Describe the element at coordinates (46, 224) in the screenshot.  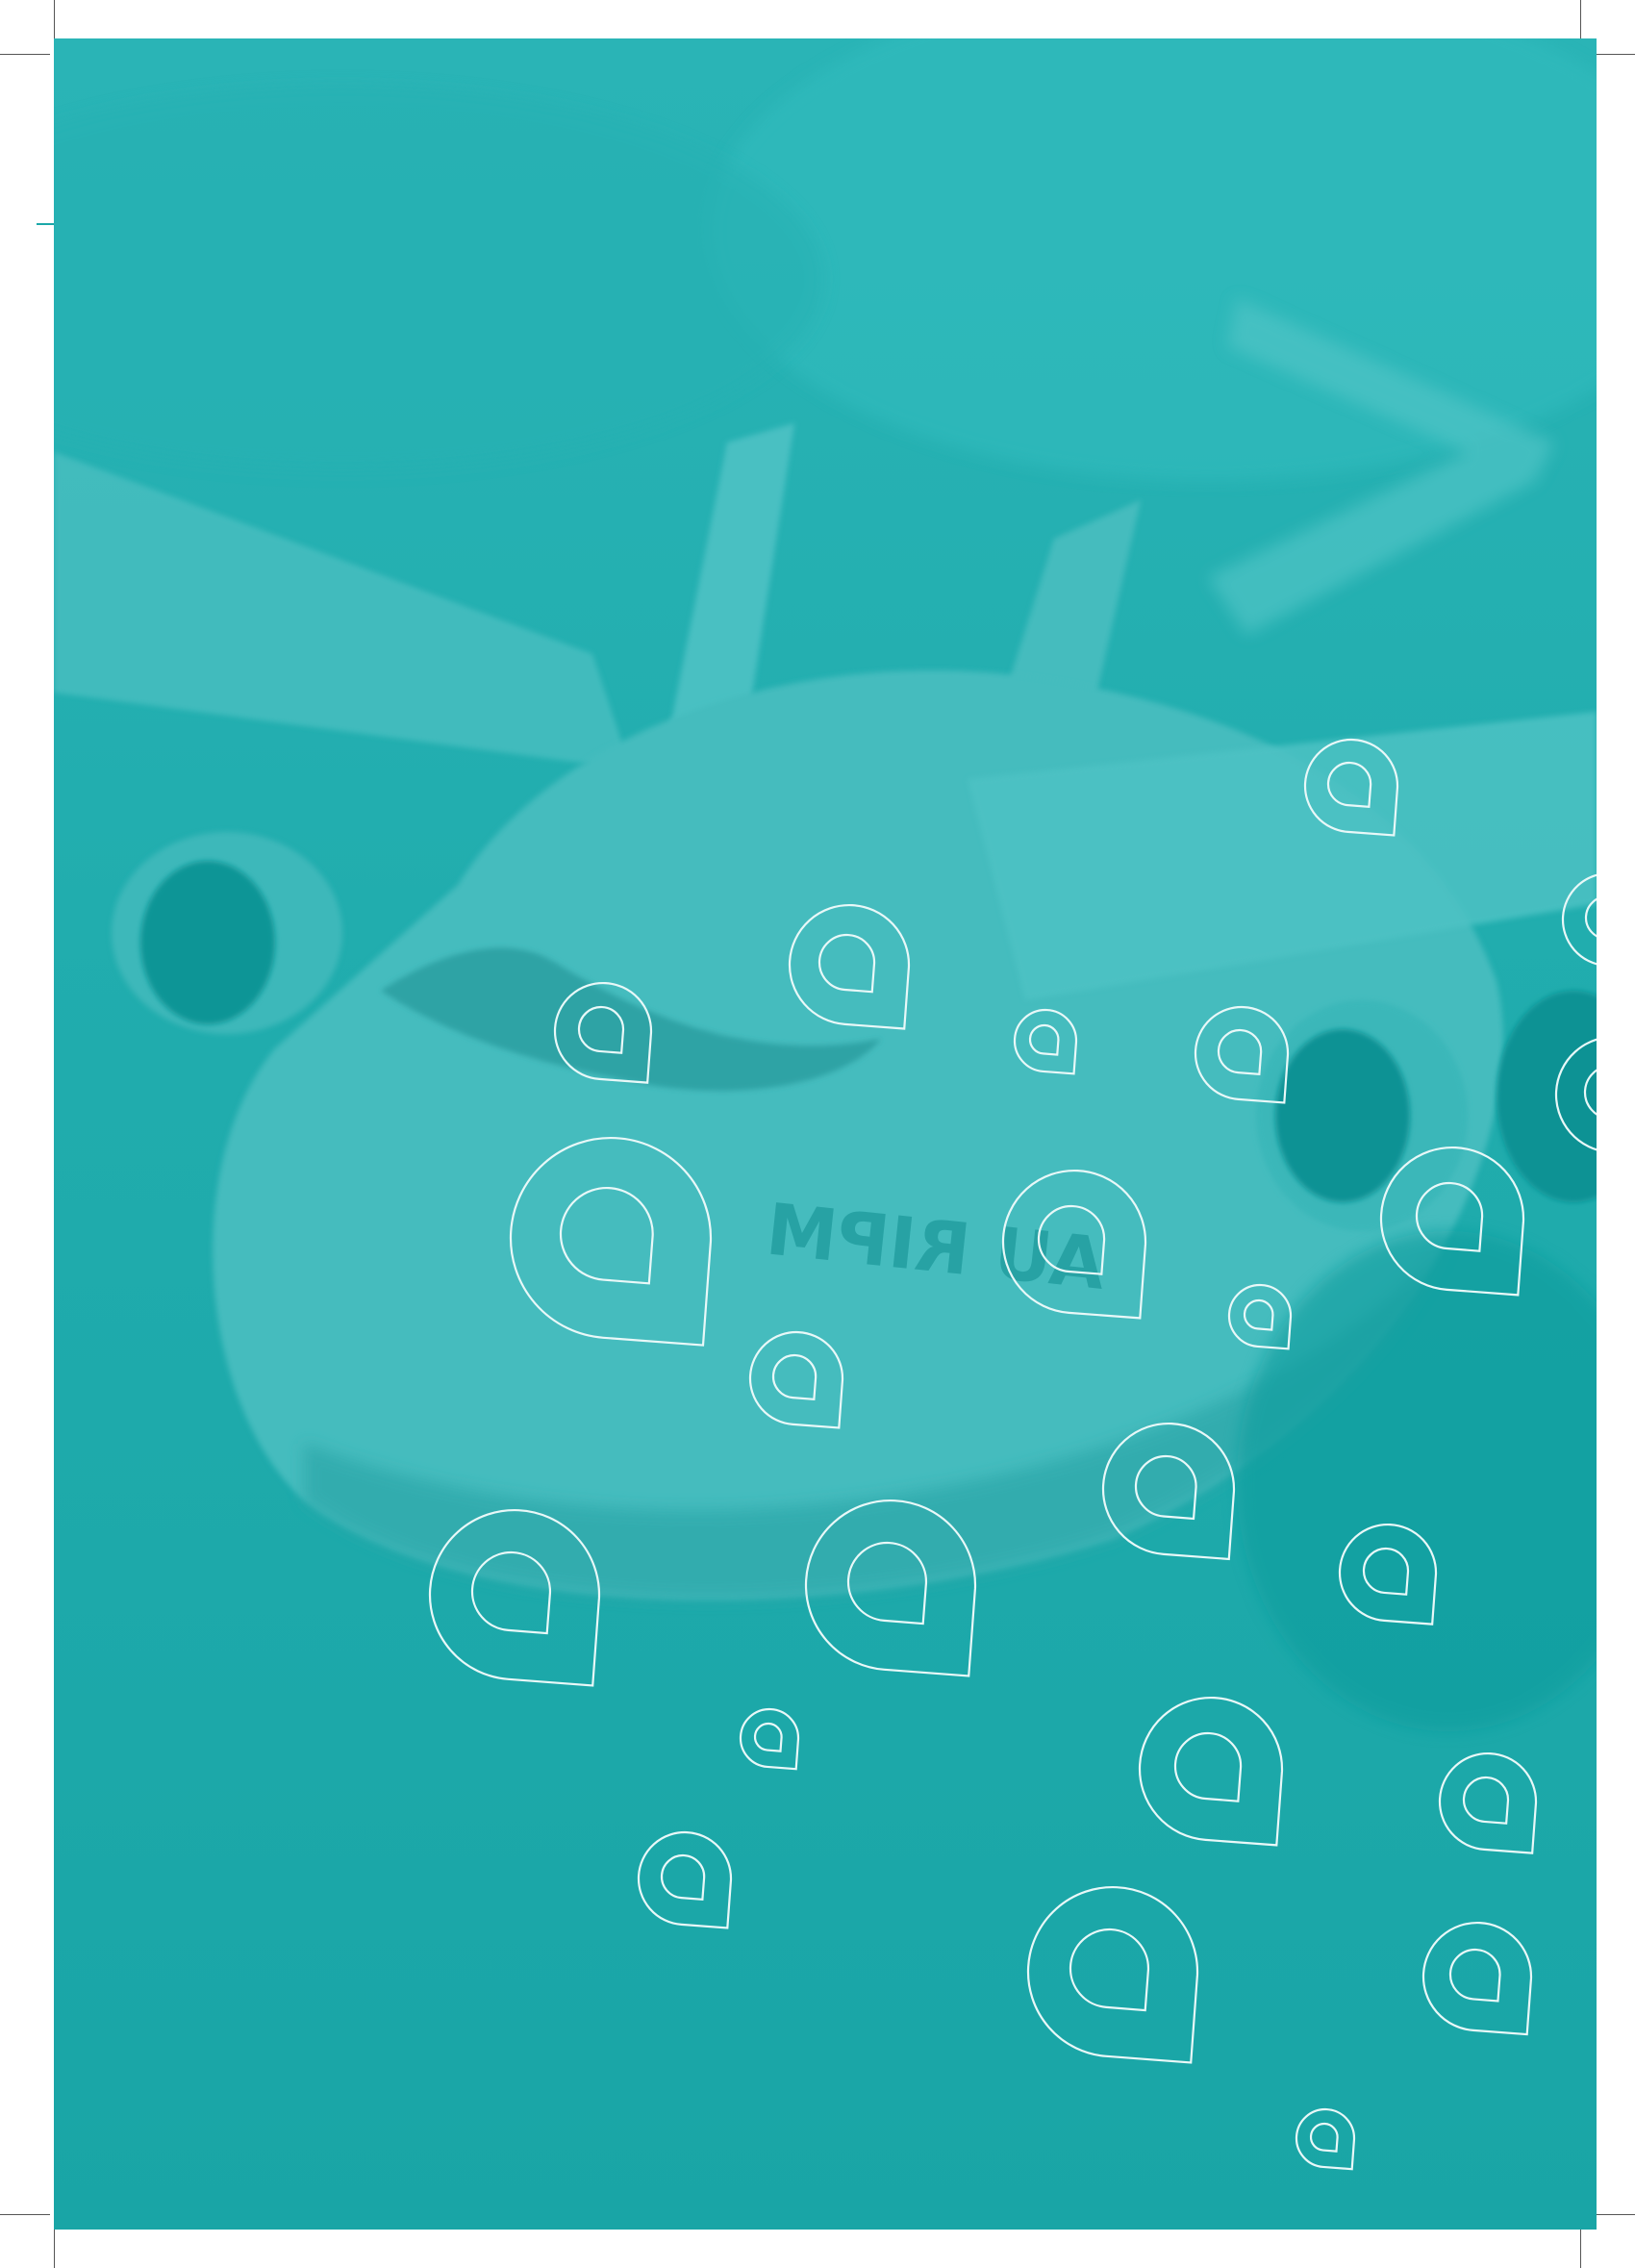
I see `guide-tick` at that location.